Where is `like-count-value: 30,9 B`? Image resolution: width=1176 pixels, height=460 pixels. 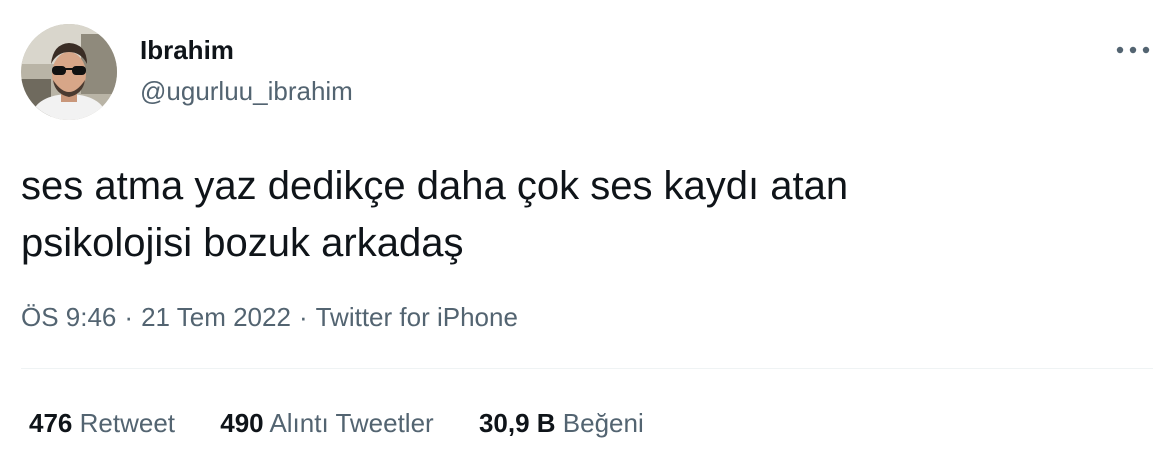
like-count-value: 30,9 B is located at coordinates (517, 423).